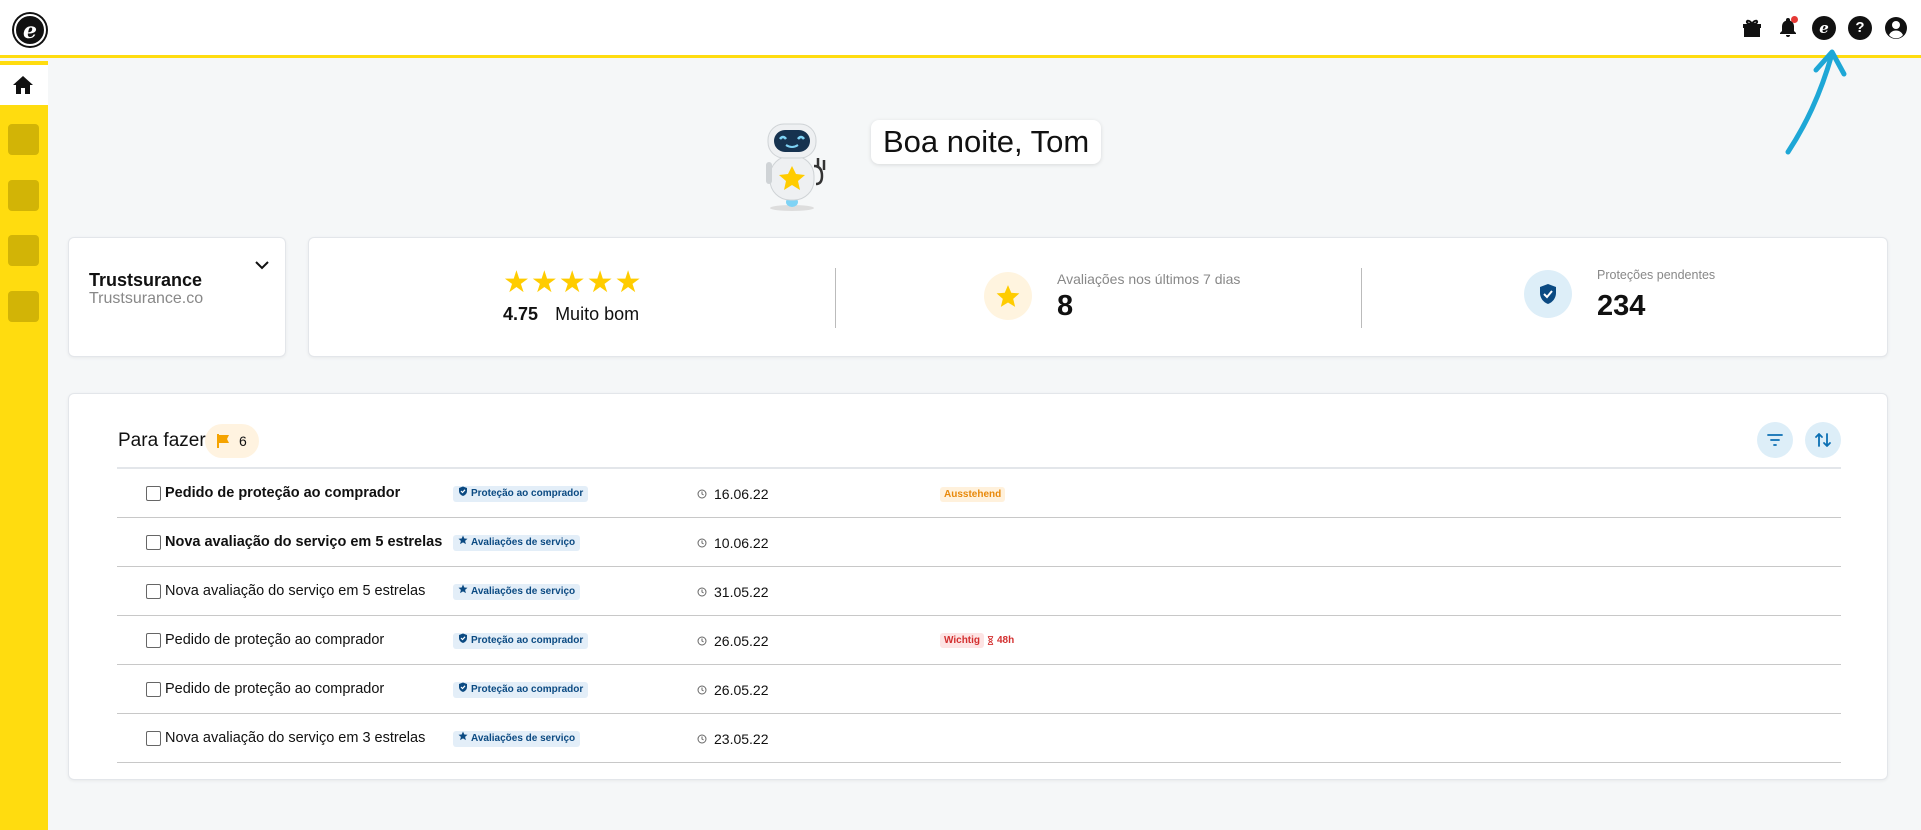  I want to click on todo-row-title: Nova avaliação do serviço em 3 estrelas, so click(295, 738).